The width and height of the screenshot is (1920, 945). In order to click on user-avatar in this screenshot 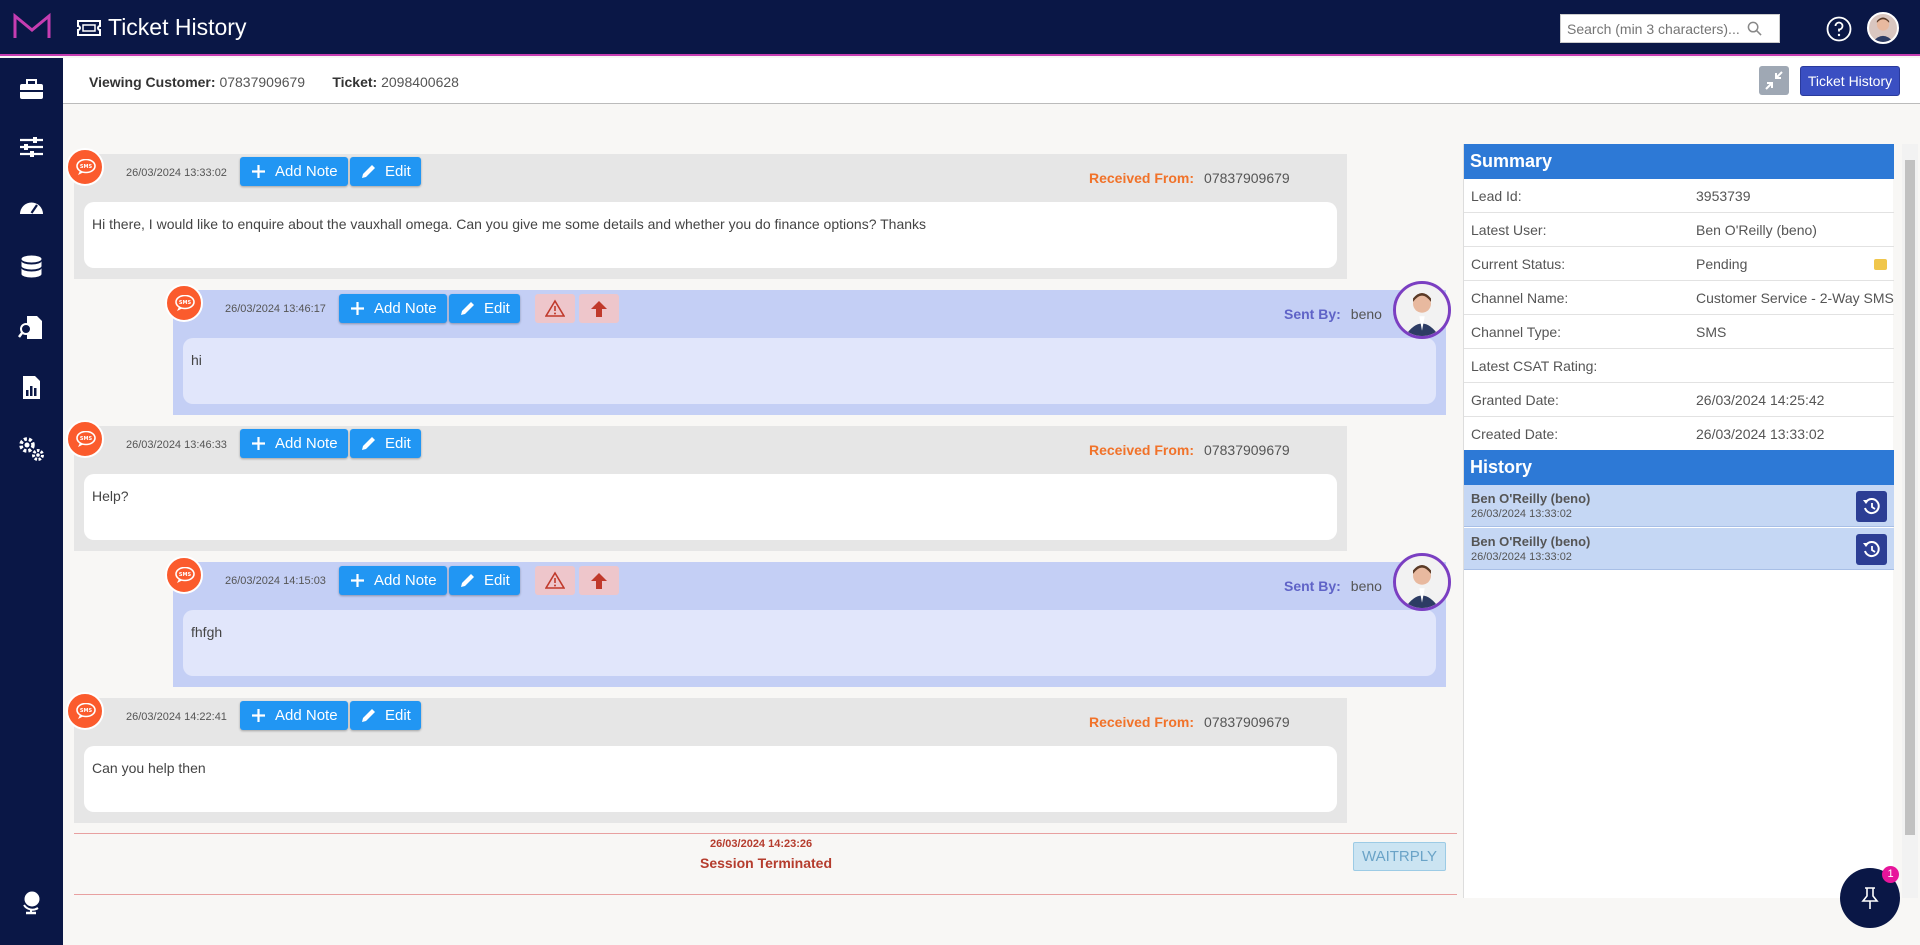, I will do `click(1883, 28)`.